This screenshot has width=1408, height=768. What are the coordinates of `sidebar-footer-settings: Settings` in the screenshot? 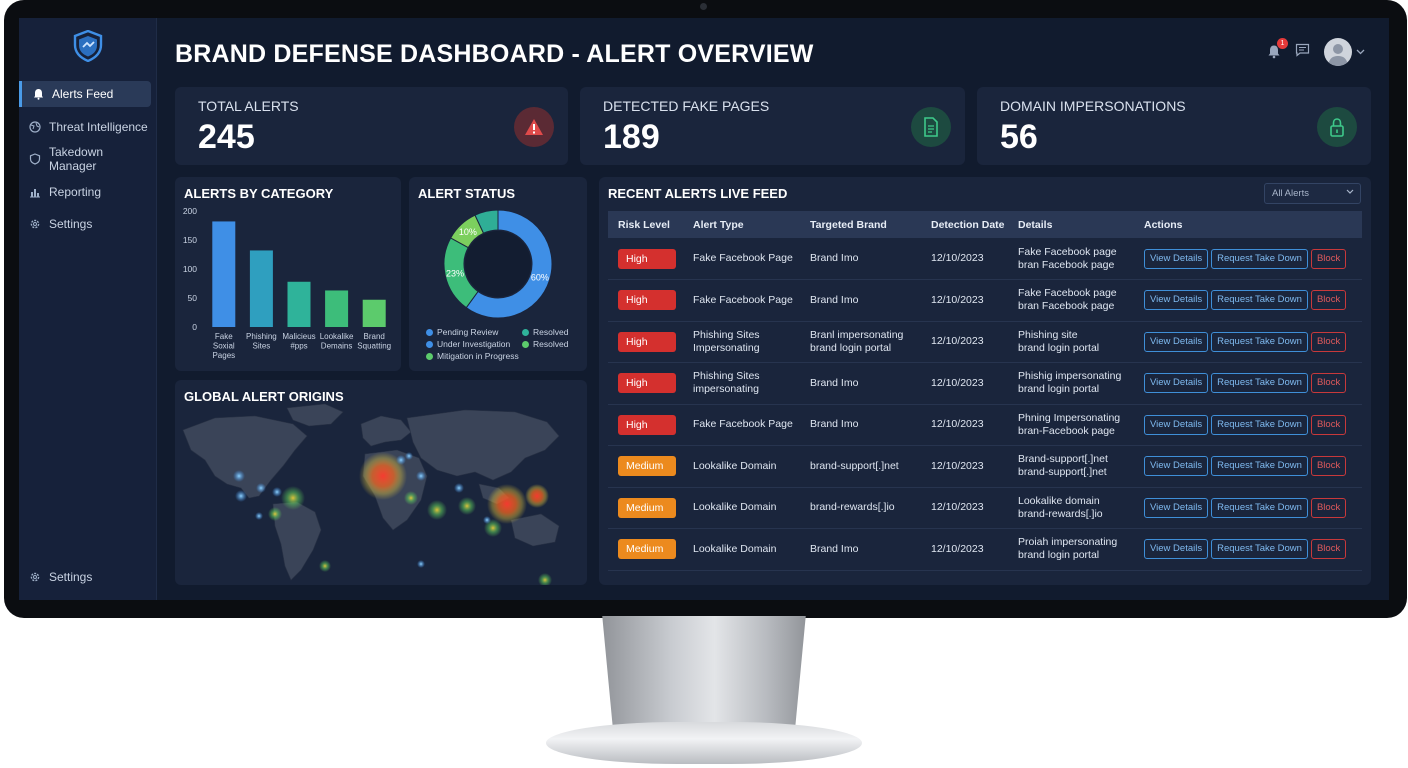 It's located at (85, 577).